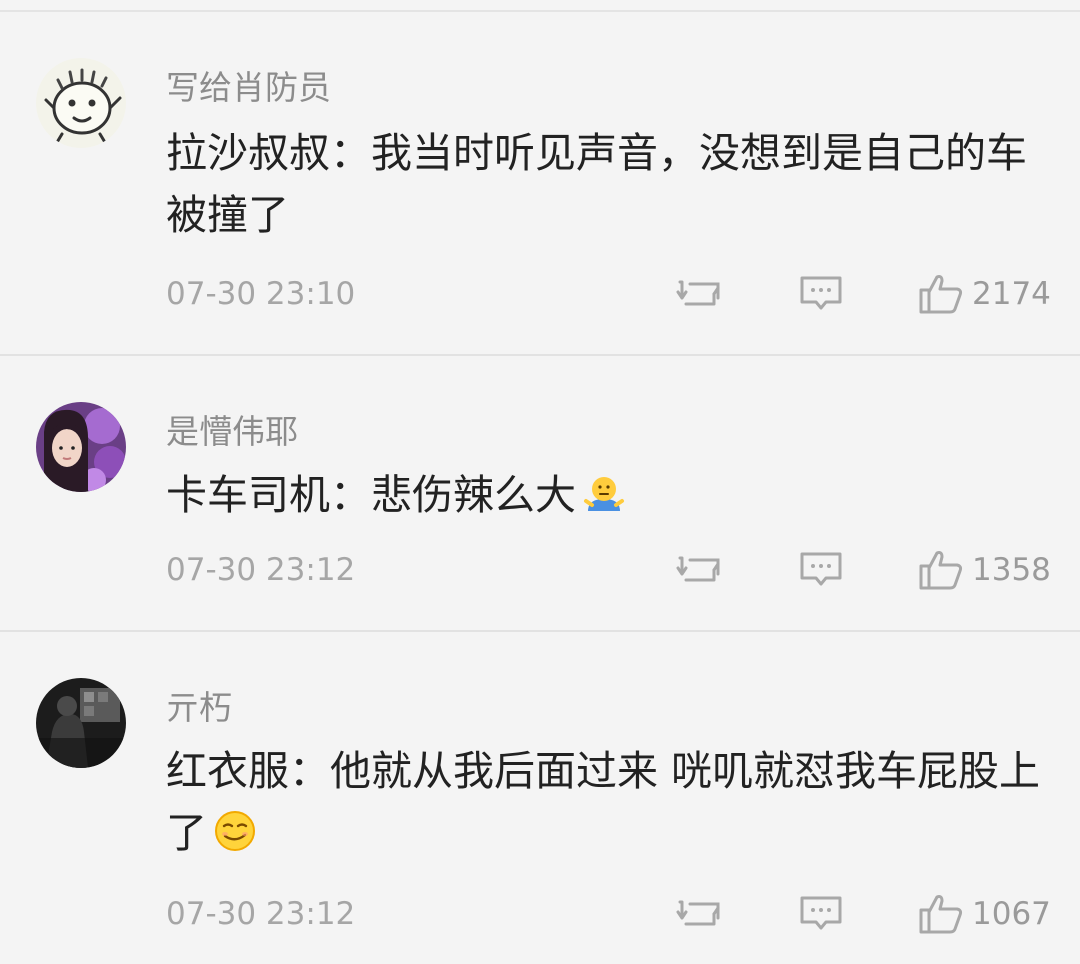 Image resolution: width=1080 pixels, height=964 pixels. What do you see at coordinates (603, 802) in the screenshot?
I see `comment-text-body: 红衣服：他就从我后面过来 咣叽就怼我车屁股上了` at bounding box center [603, 802].